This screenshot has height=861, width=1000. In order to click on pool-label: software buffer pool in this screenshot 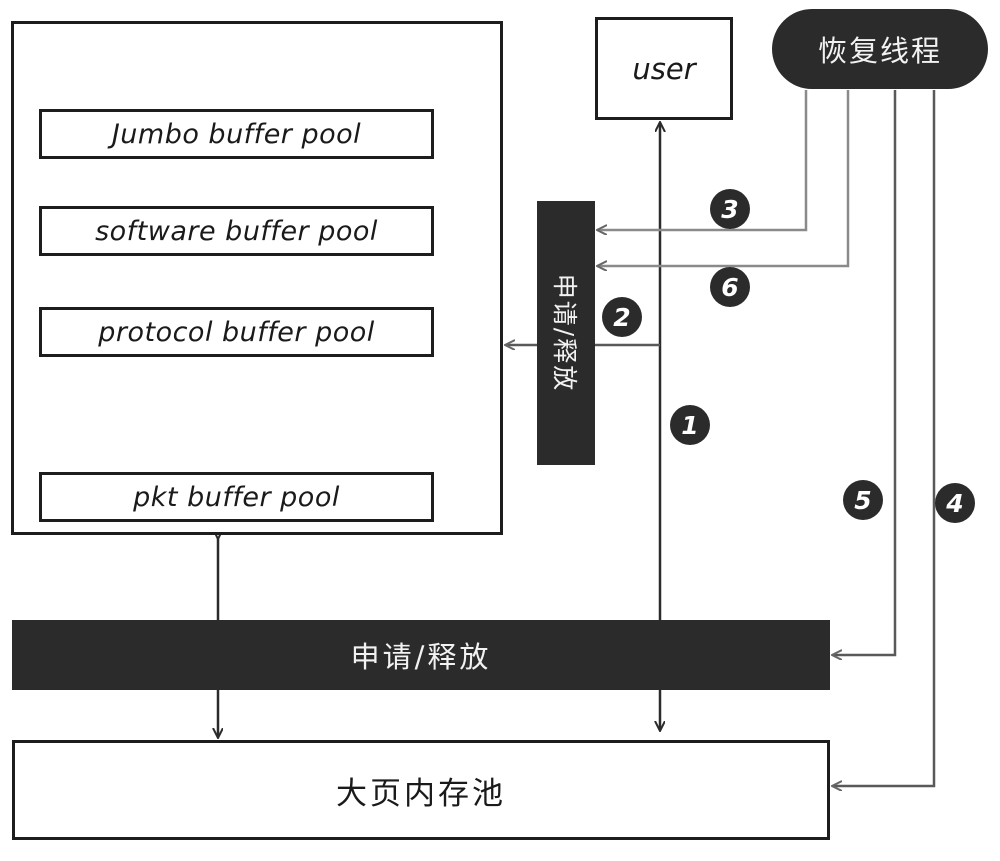, I will do `click(236, 231)`.